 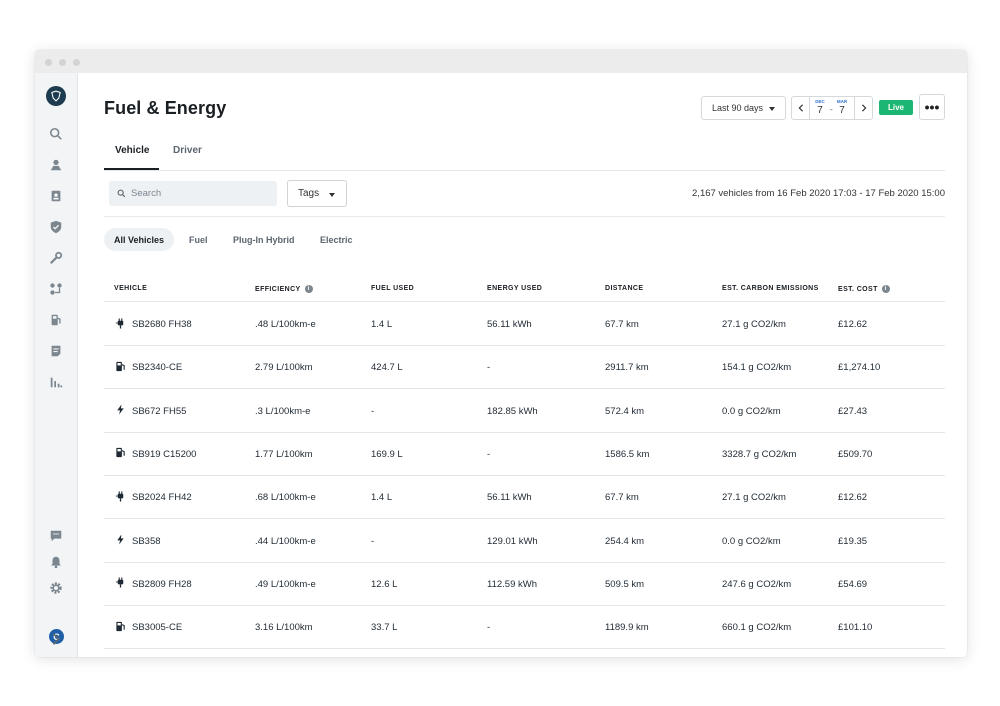 What do you see at coordinates (132, 150) in the screenshot?
I see `tab-vehicle: Vehicle` at bounding box center [132, 150].